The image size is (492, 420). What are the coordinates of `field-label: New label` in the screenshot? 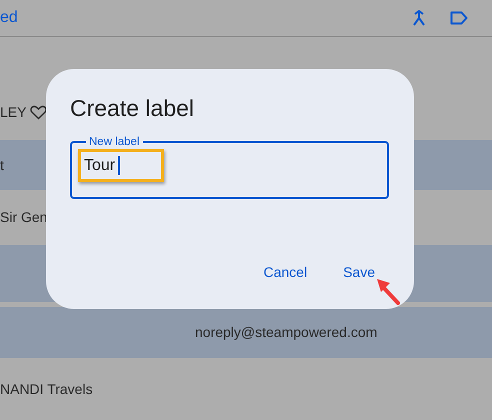 It's located at (114, 141).